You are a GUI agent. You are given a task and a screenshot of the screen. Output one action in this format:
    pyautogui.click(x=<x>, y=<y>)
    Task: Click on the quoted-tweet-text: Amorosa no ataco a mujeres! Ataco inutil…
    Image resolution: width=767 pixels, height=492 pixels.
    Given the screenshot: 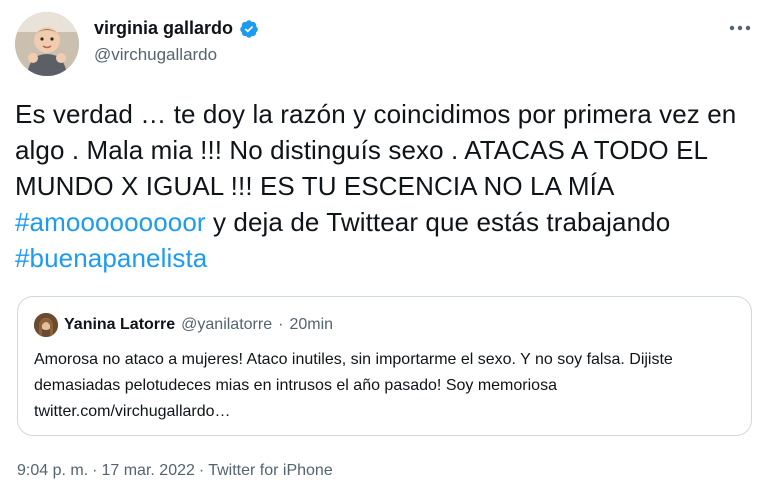 What is the action you would take?
    pyautogui.click(x=353, y=385)
    